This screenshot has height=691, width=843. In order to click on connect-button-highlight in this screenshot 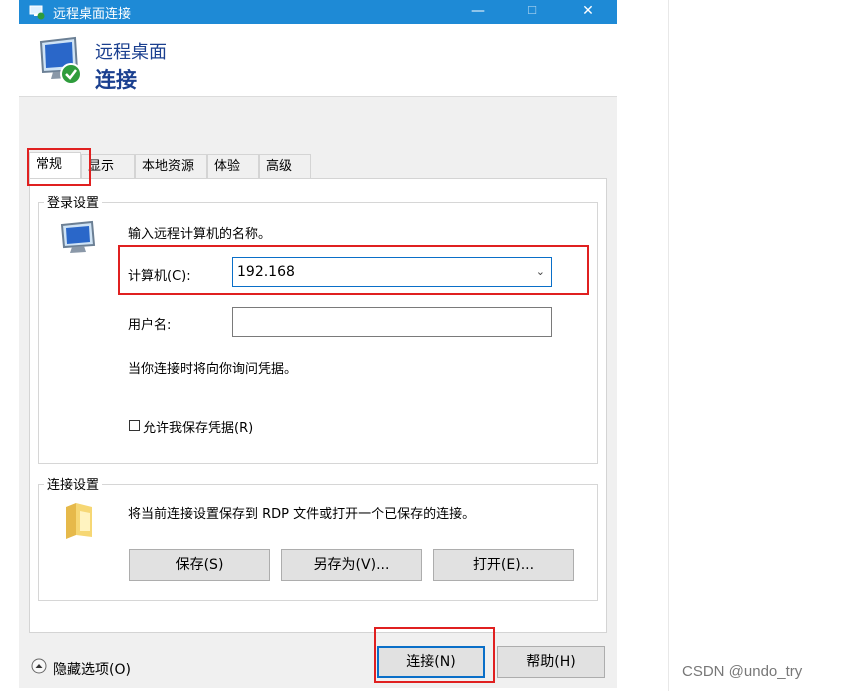, I will do `click(434, 655)`.